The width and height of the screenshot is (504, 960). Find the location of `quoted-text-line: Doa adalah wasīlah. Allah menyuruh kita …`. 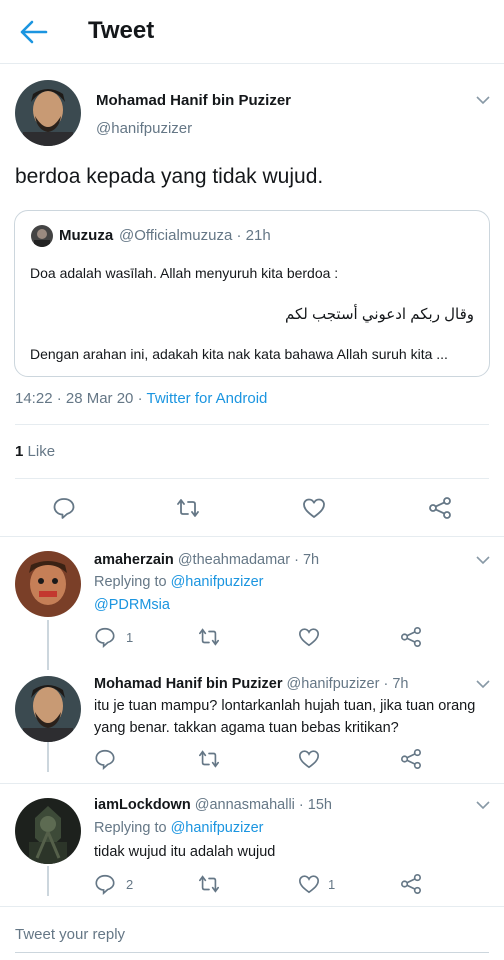

quoted-text-line: Doa adalah wasīlah. Allah menyuruh kita … is located at coordinates (184, 273).